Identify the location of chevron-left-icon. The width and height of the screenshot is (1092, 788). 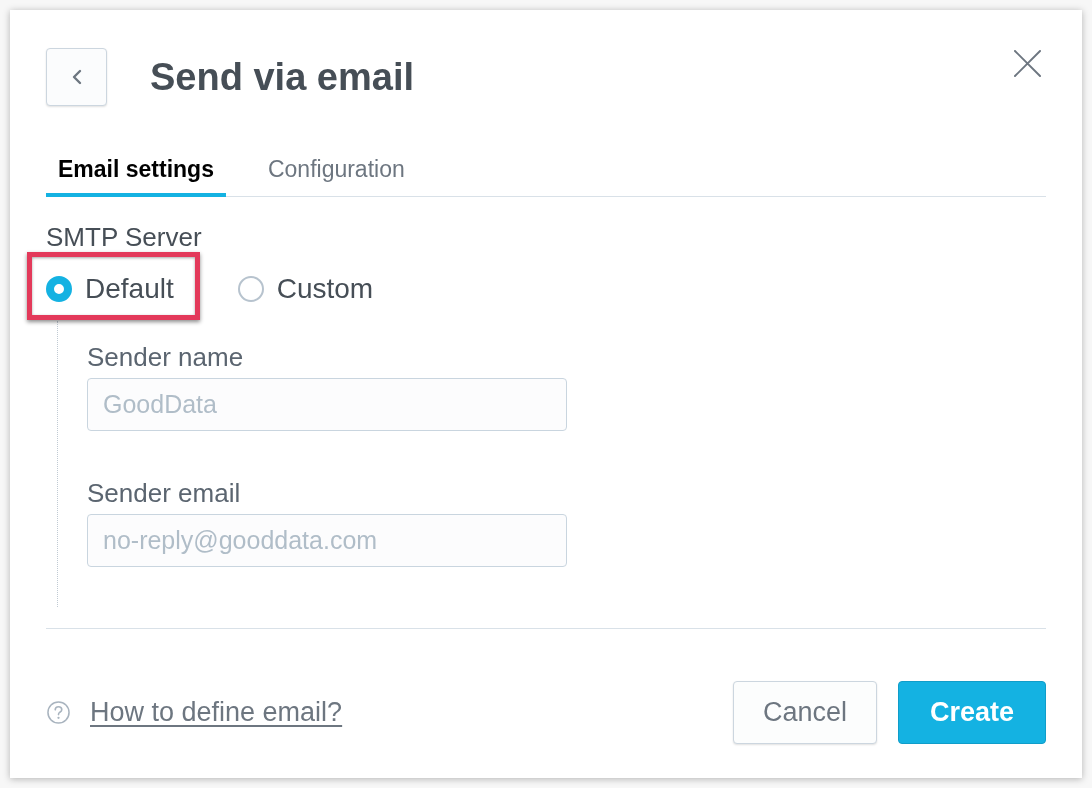
(76, 77).